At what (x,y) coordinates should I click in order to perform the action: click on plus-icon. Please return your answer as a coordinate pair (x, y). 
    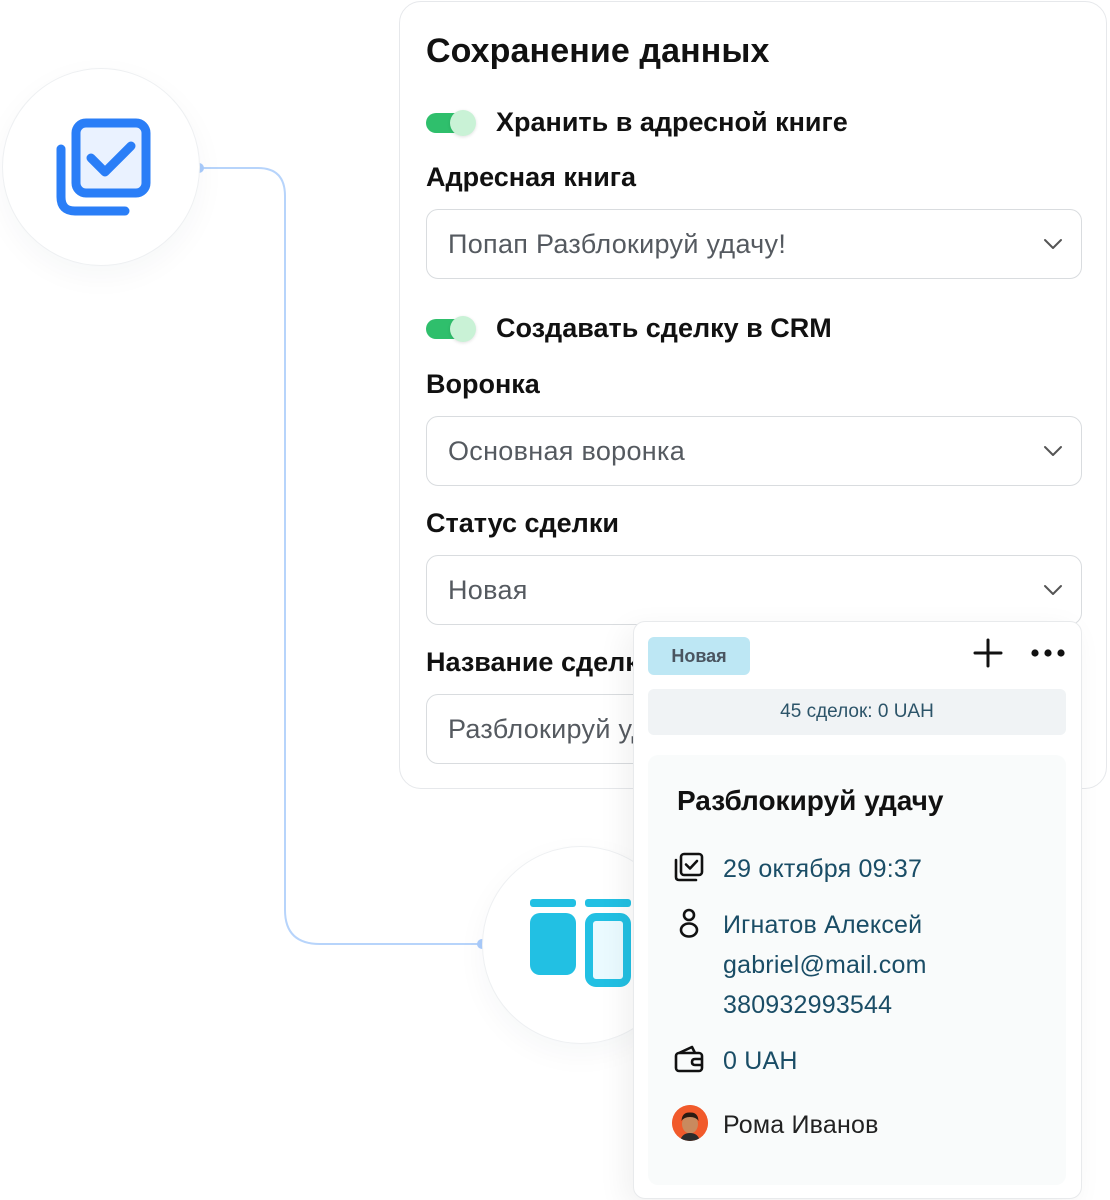
    Looking at the image, I should click on (988, 653).